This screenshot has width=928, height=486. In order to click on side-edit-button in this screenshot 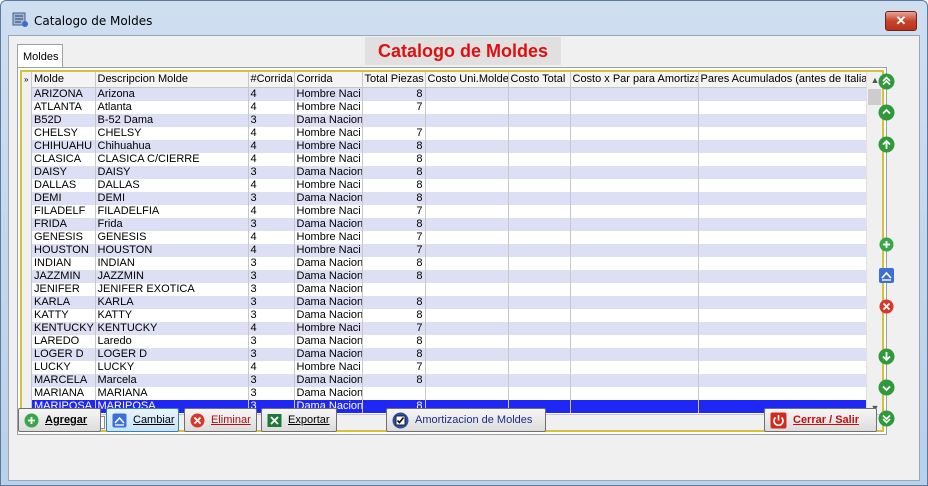, I will do `click(886, 275)`.